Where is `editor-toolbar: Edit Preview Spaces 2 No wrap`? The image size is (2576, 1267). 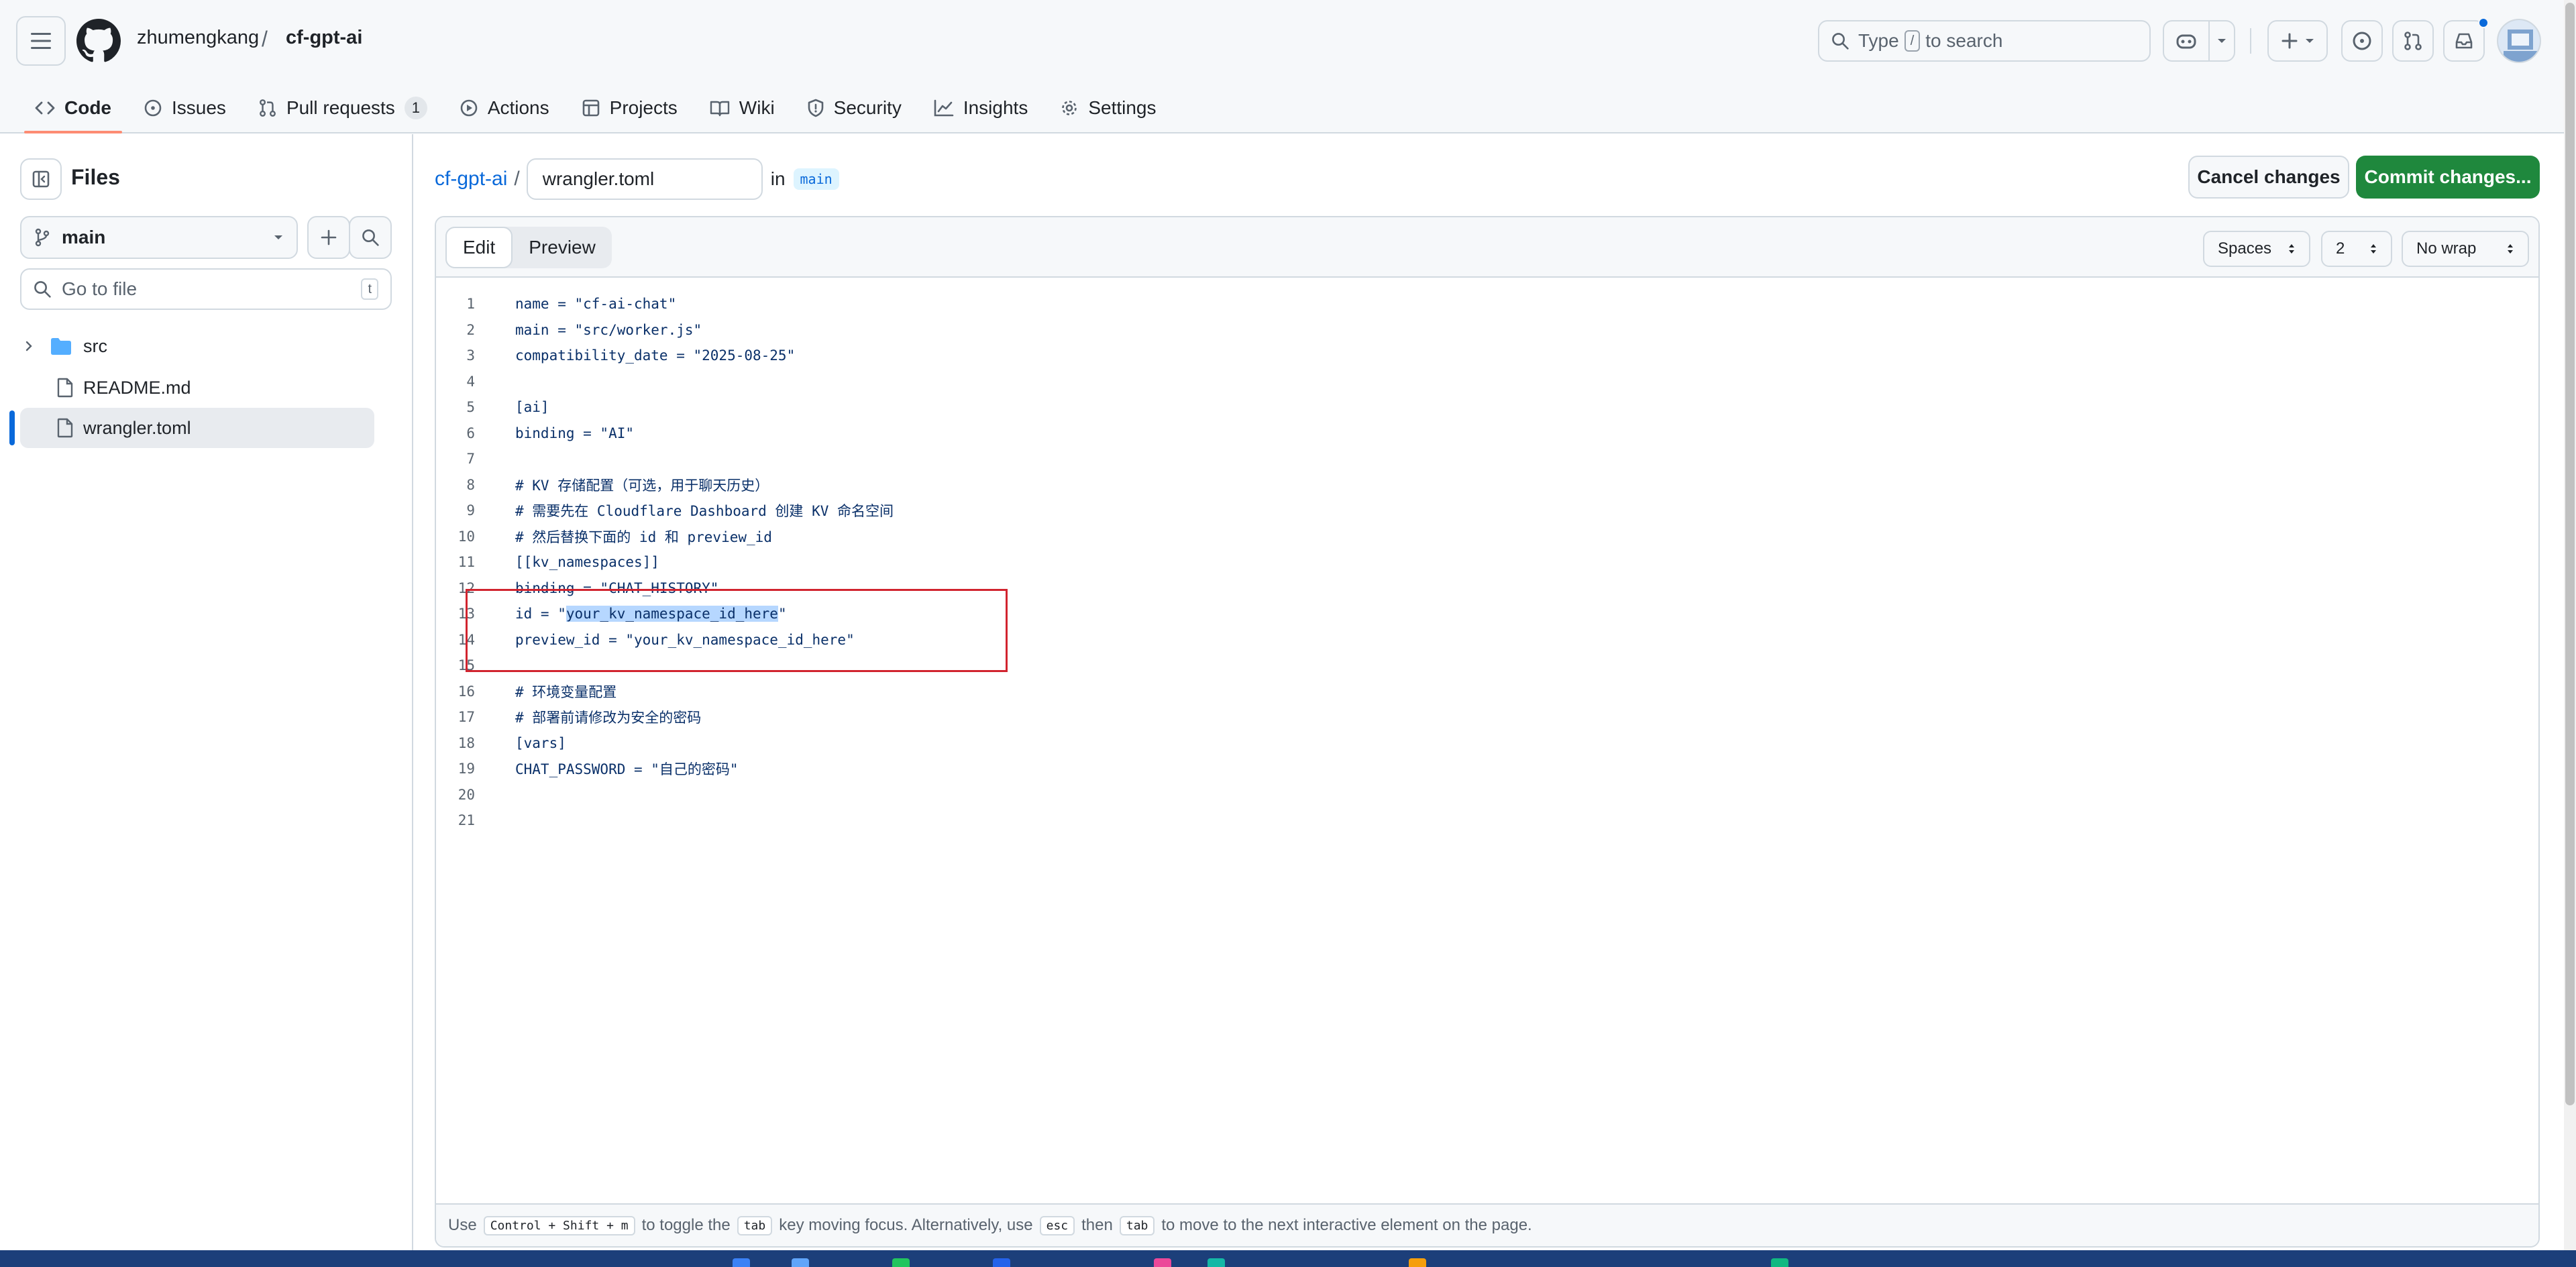
editor-toolbar: Edit Preview Spaces 2 No wrap is located at coordinates (1487, 248).